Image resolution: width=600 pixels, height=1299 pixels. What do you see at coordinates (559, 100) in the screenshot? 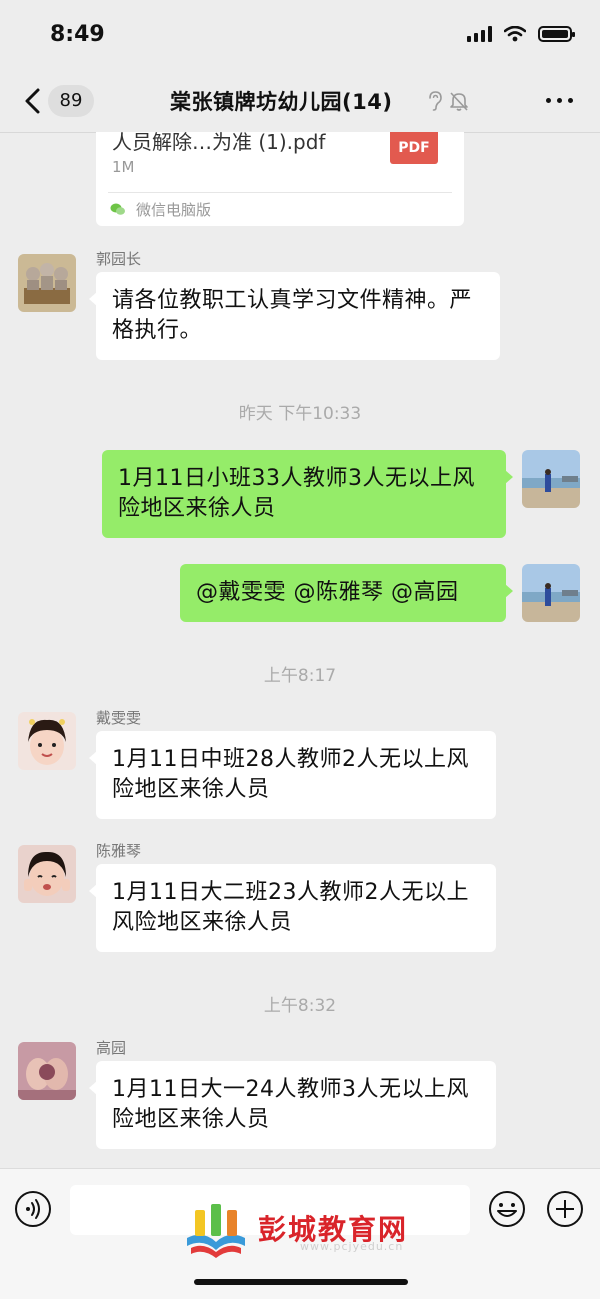
I see `more-options-icon` at bounding box center [559, 100].